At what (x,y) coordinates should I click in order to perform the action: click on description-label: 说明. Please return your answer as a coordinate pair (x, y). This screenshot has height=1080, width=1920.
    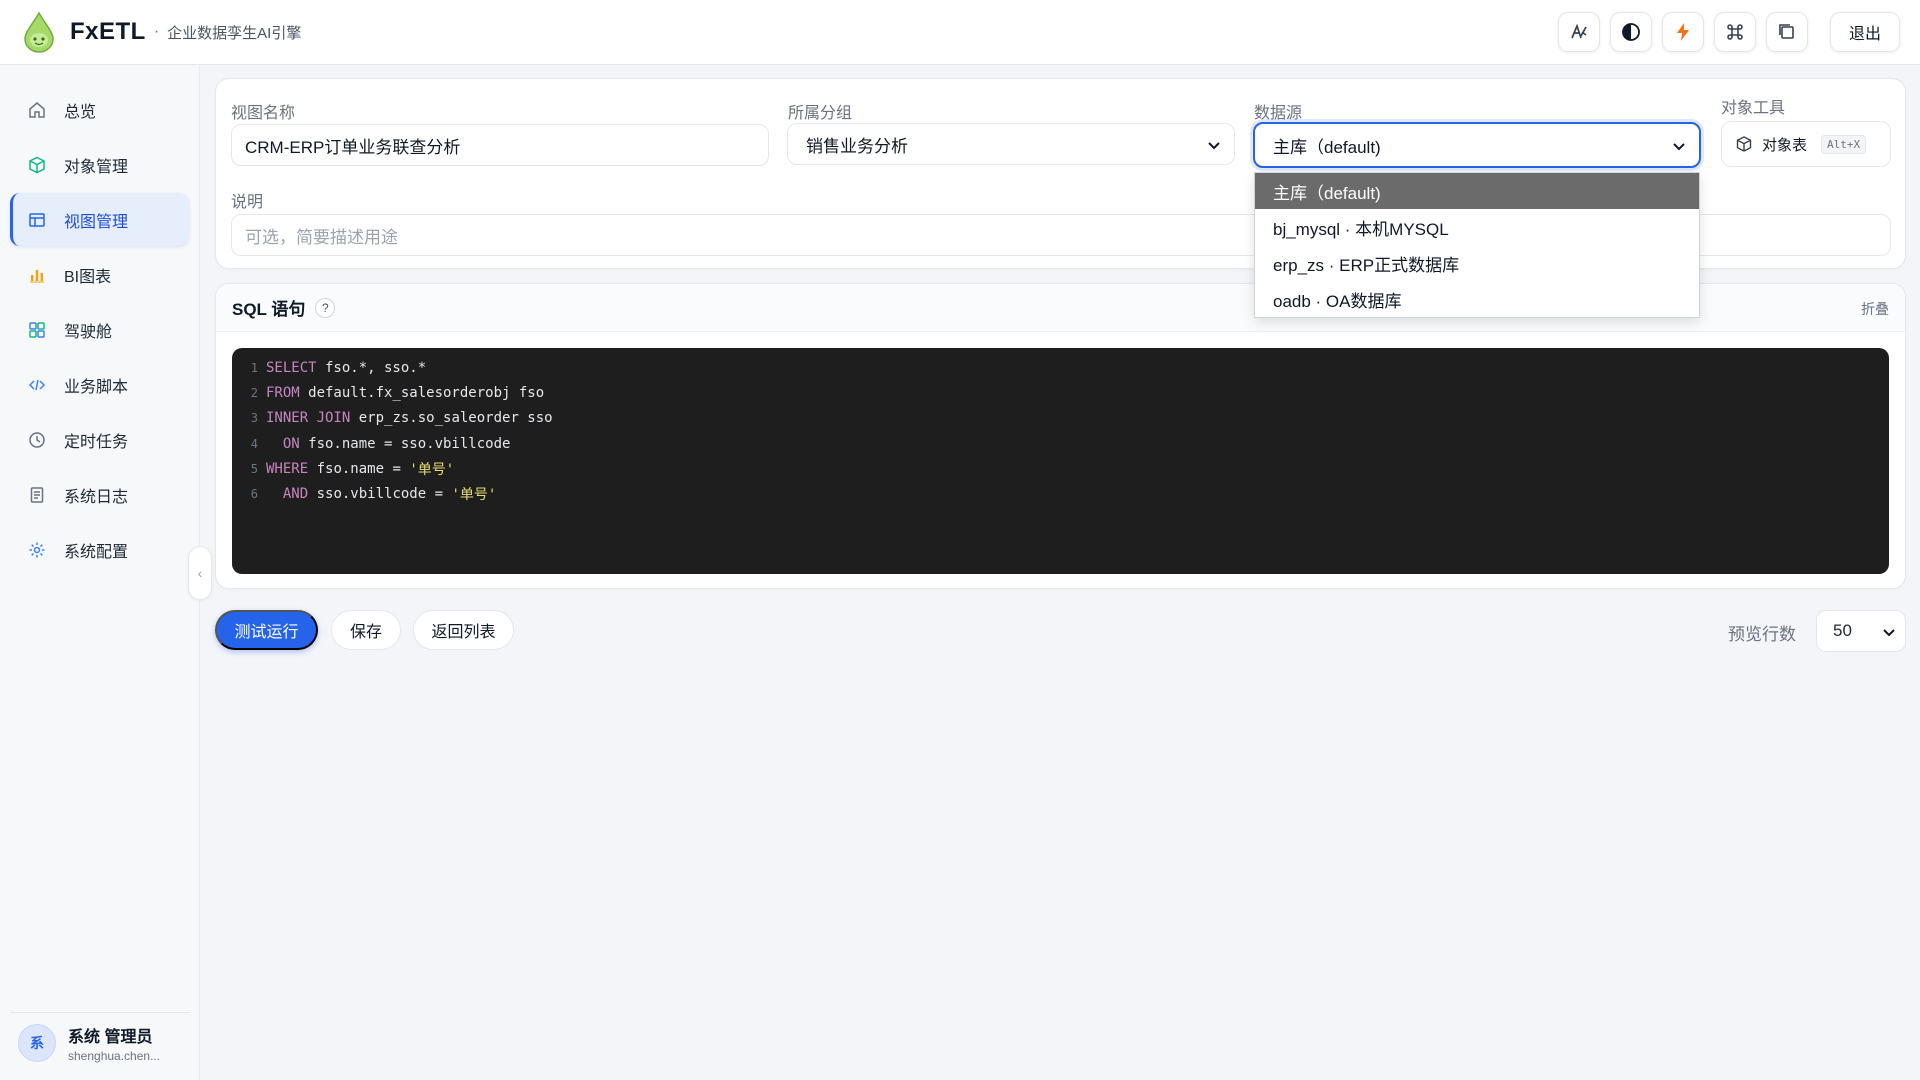
    Looking at the image, I should click on (247, 202).